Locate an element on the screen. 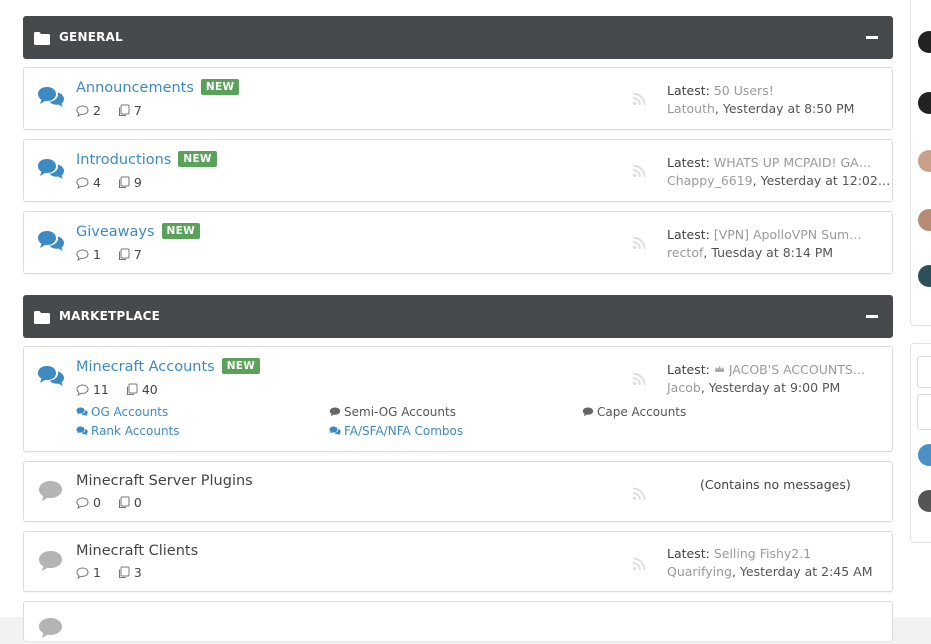 This screenshot has width=931, height=644. folder-icon is located at coordinates (42, 318).